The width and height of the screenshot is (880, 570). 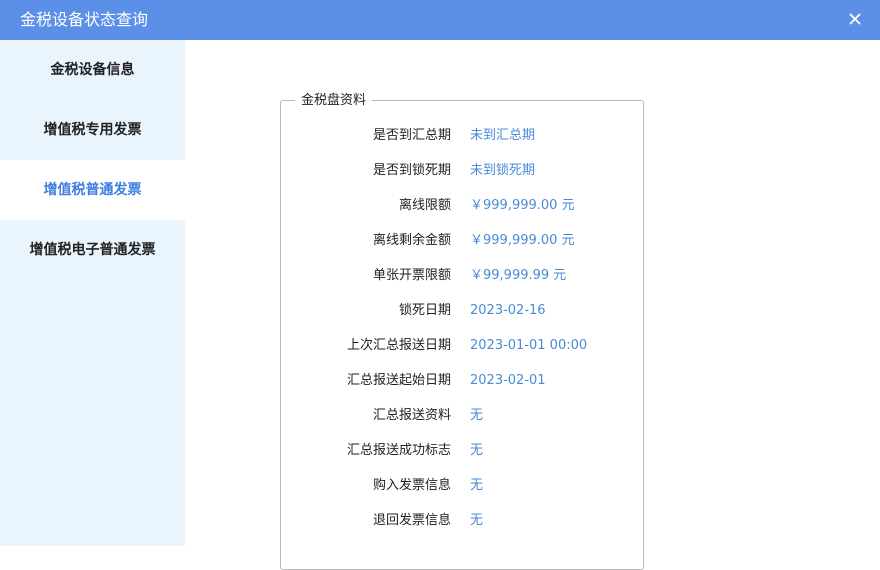 I want to click on panel-legend: 金税盘资料, so click(x=334, y=101).